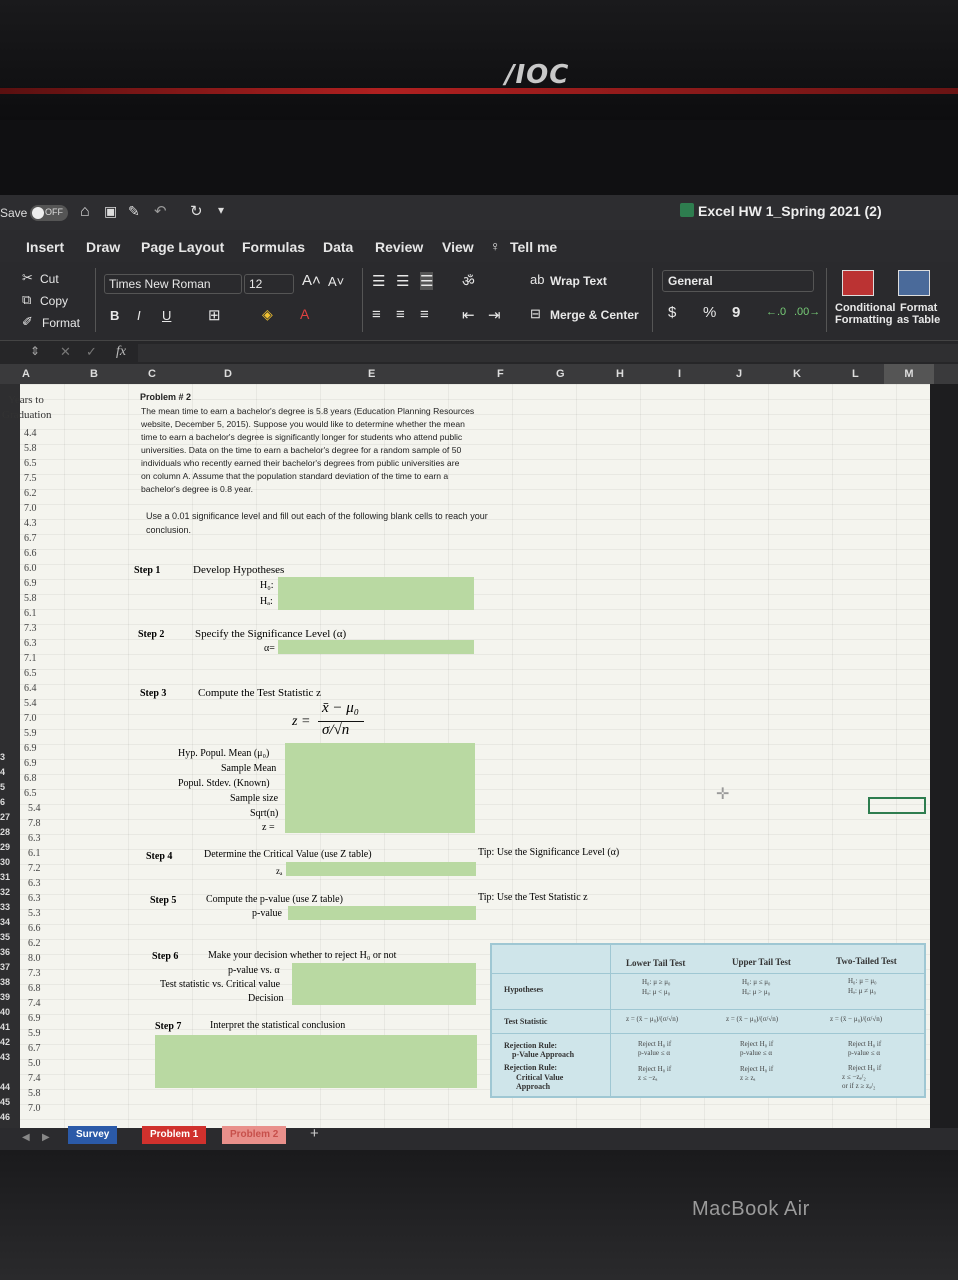  What do you see at coordinates (35, 351) in the screenshot?
I see `name-box-stepper: ⇕` at bounding box center [35, 351].